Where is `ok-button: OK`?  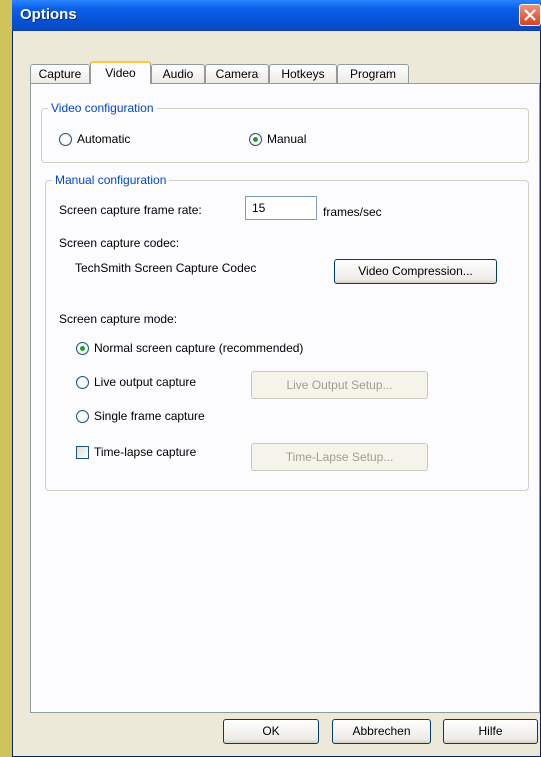 ok-button: OK is located at coordinates (271, 731).